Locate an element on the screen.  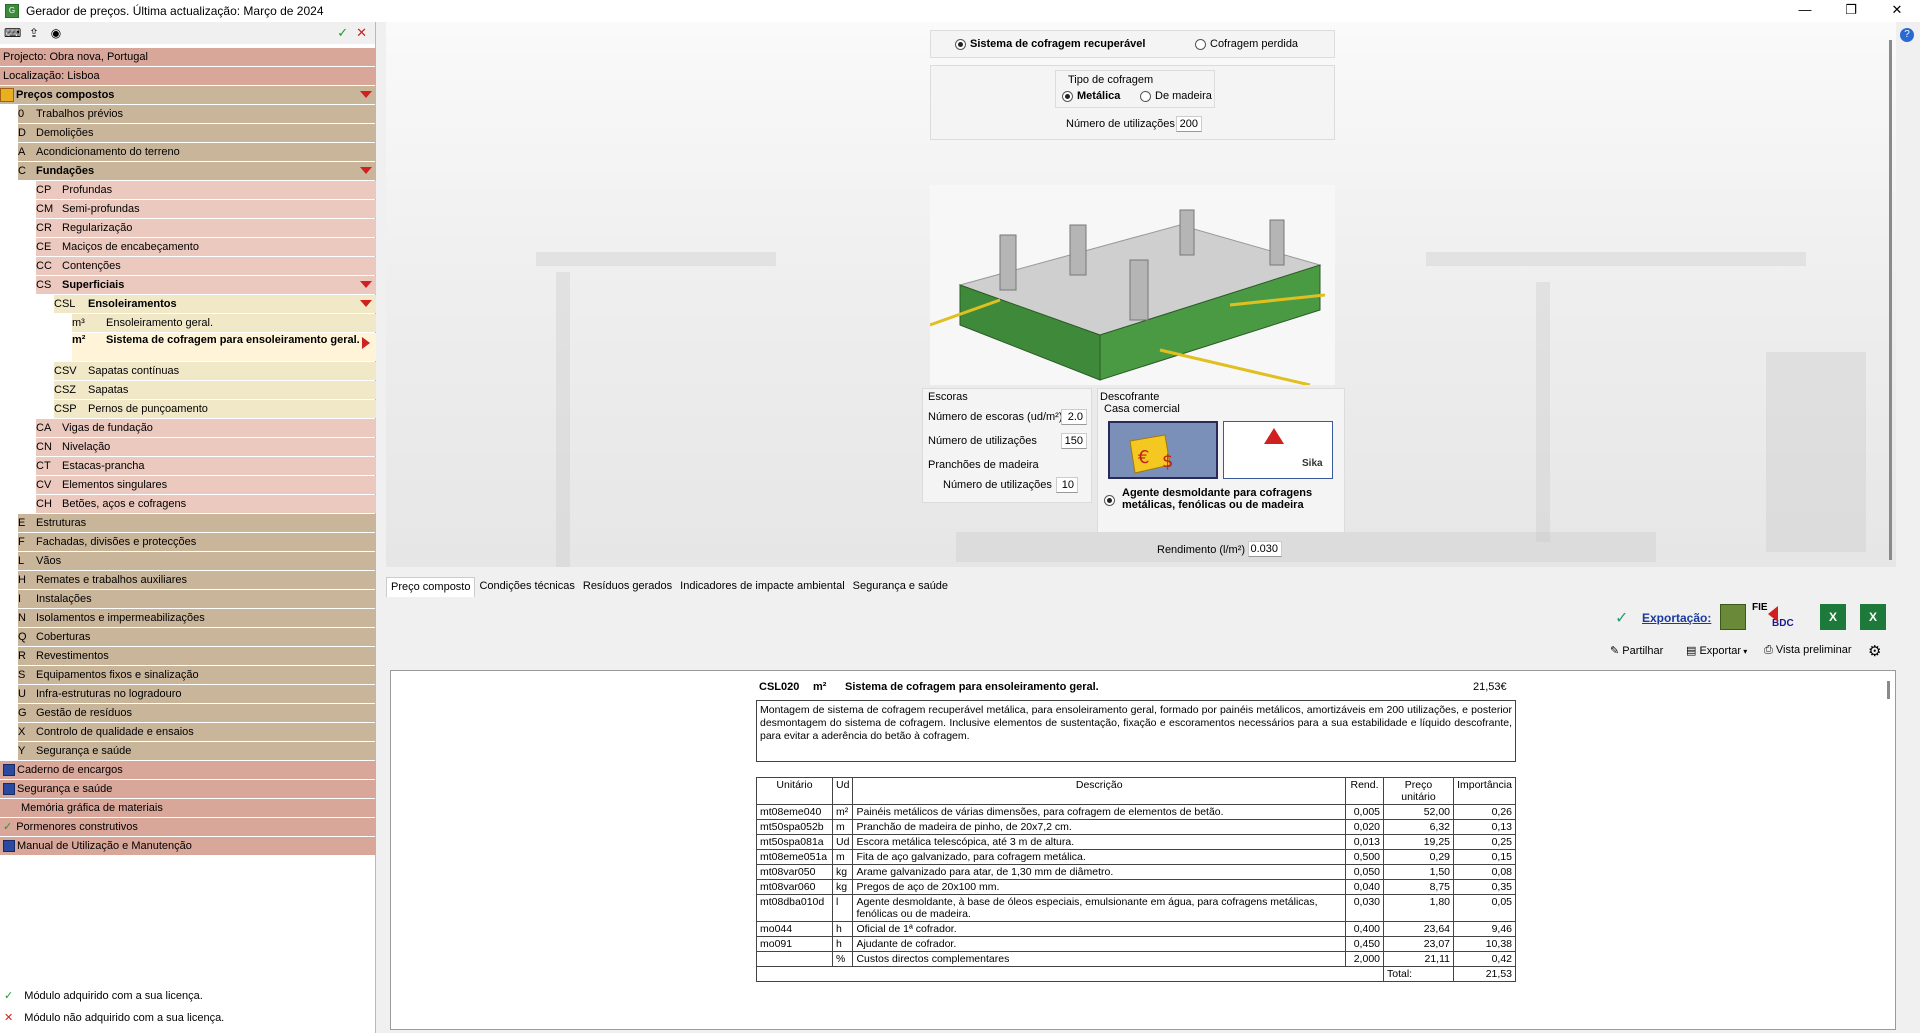
yield-input: 0.030 is located at coordinates (1265, 549).